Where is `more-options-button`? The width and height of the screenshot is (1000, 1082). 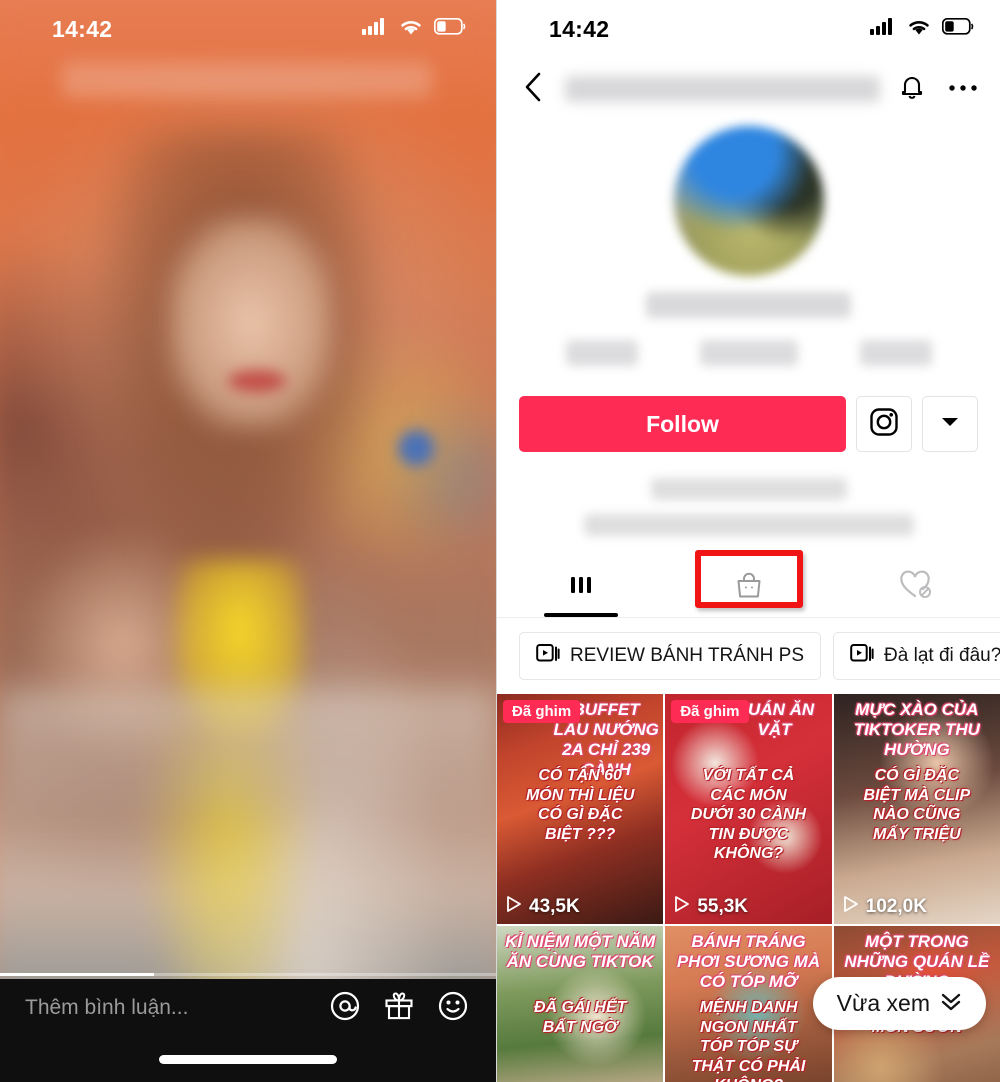 more-options-button is located at coordinates (950, 424).